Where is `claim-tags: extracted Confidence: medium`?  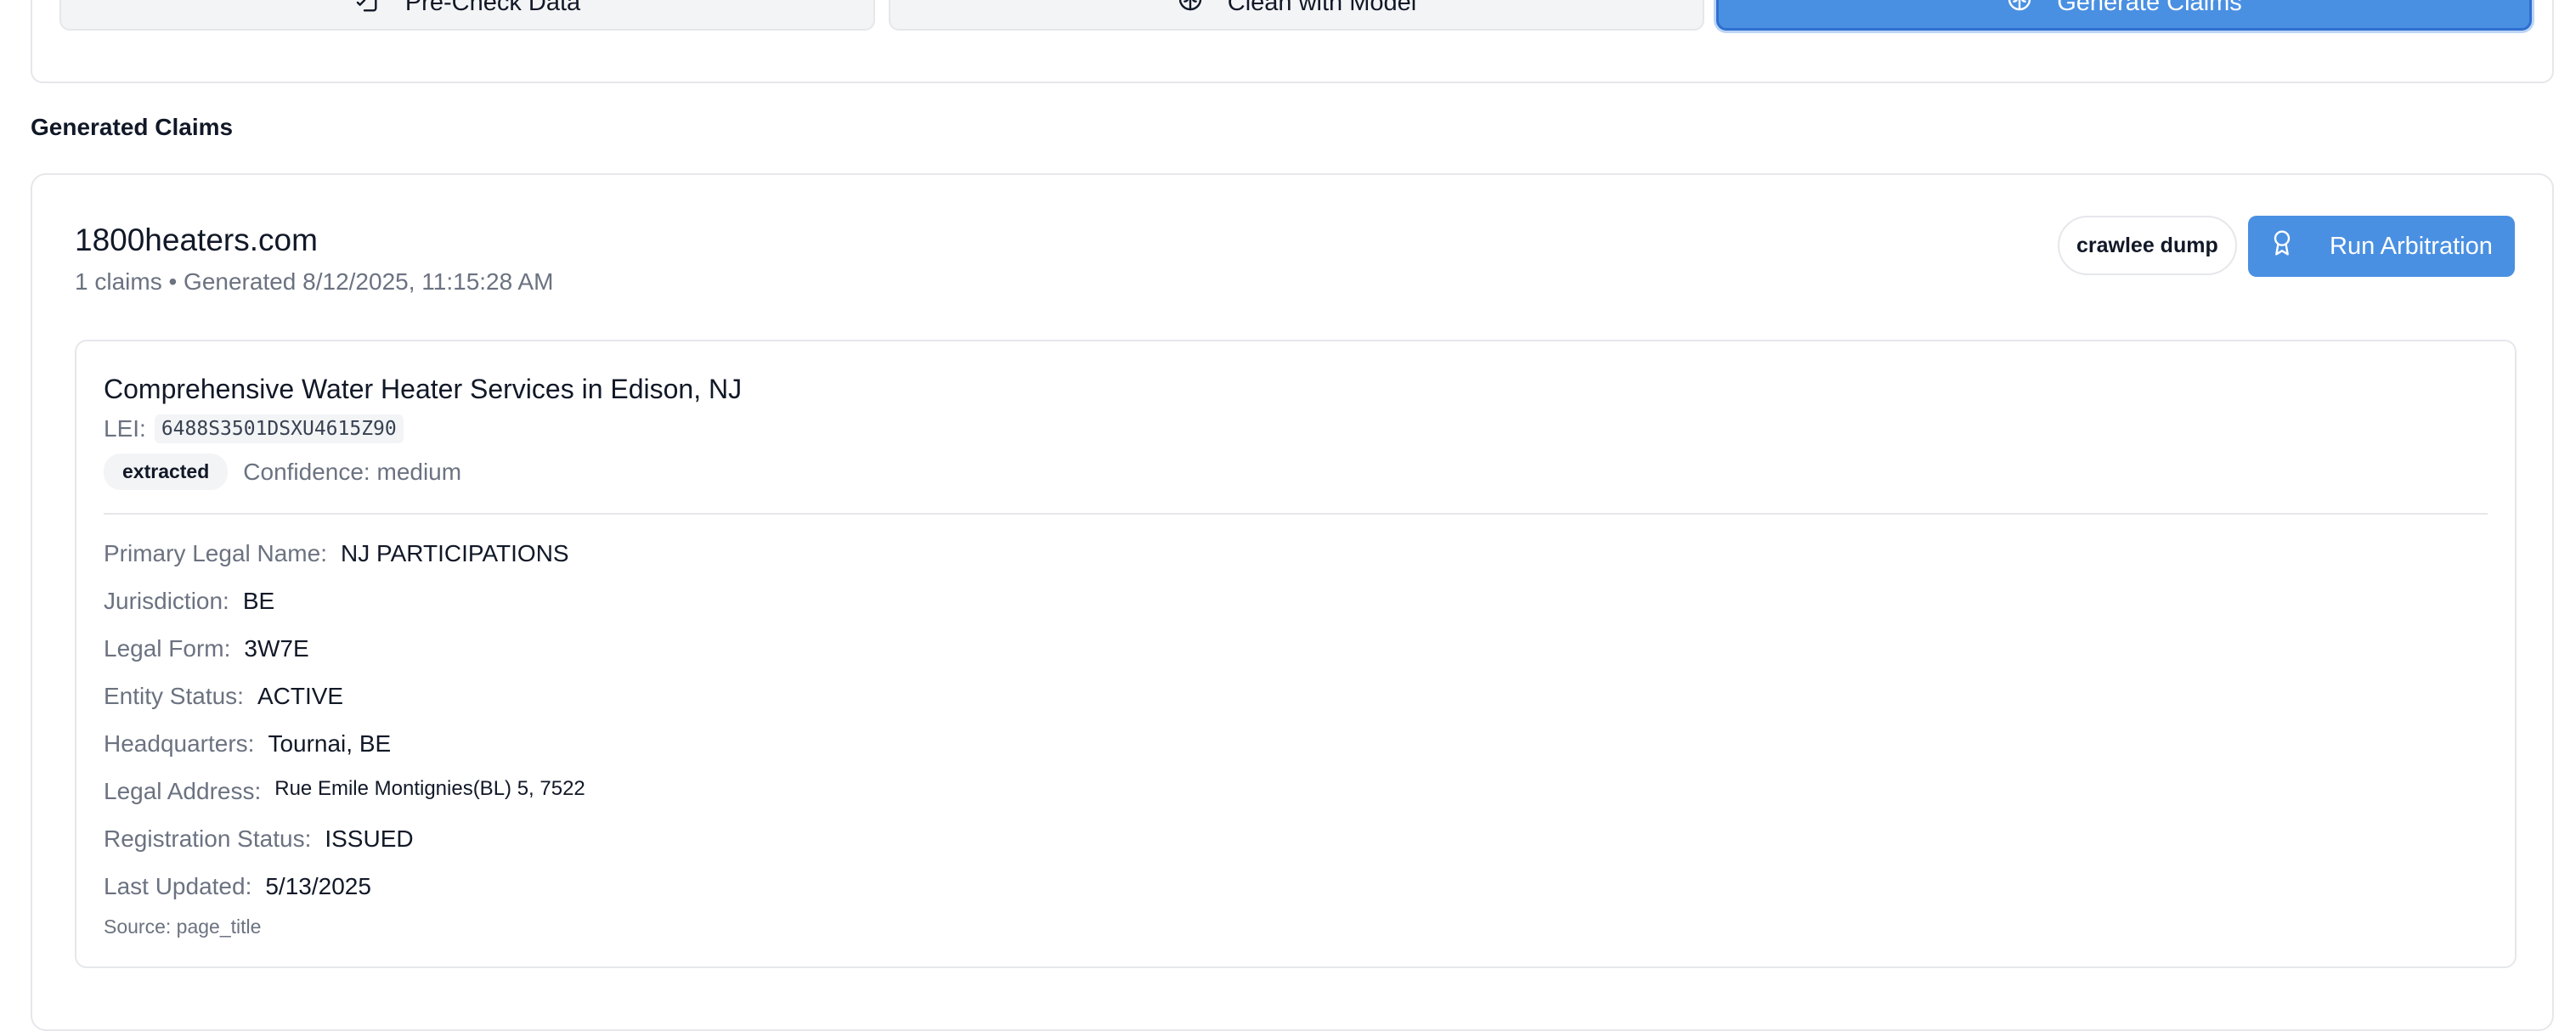
claim-tags: extracted Confidence: medium is located at coordinates (282, 472).